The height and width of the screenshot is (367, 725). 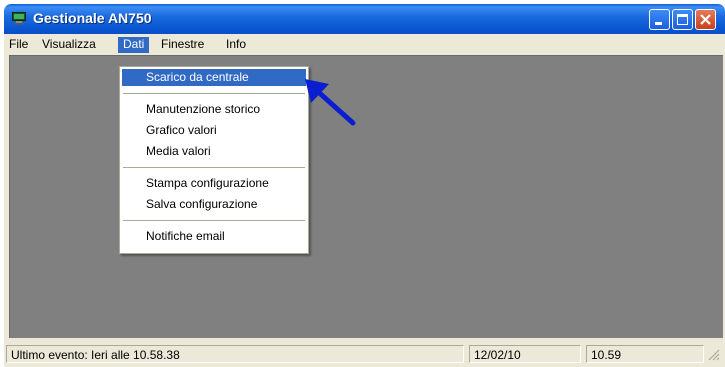 I want to click on minimize-icon, so click(x=658, y=23).